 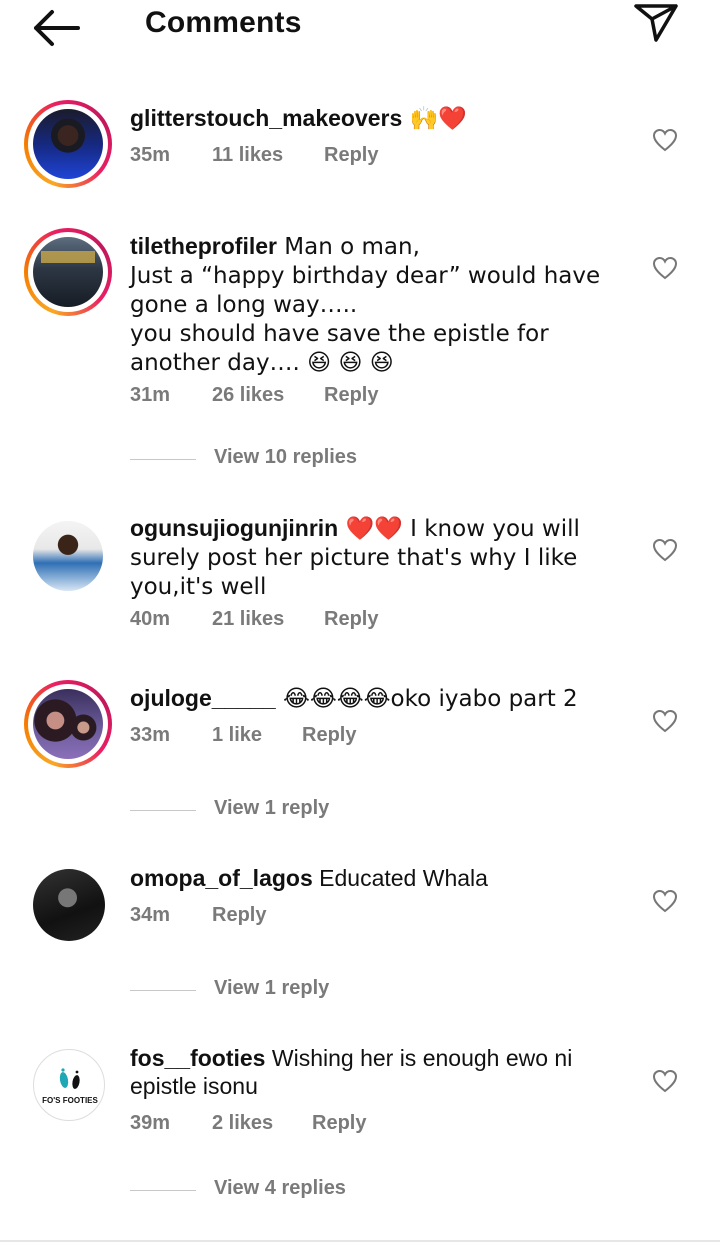 What do you see at coordinates (150, 915) in the screenshot?
I see `comment-time: 34m` at bounding box center [150, 915].